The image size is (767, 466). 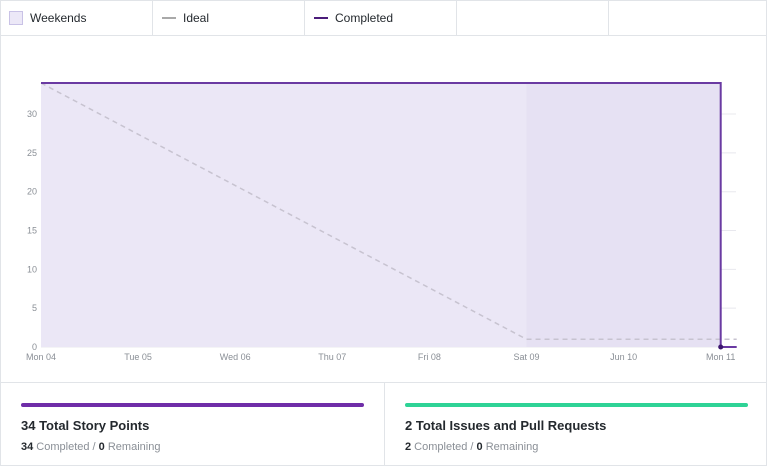 I want to click on legend-item-completed: Completed, so click(x=381, y=18).